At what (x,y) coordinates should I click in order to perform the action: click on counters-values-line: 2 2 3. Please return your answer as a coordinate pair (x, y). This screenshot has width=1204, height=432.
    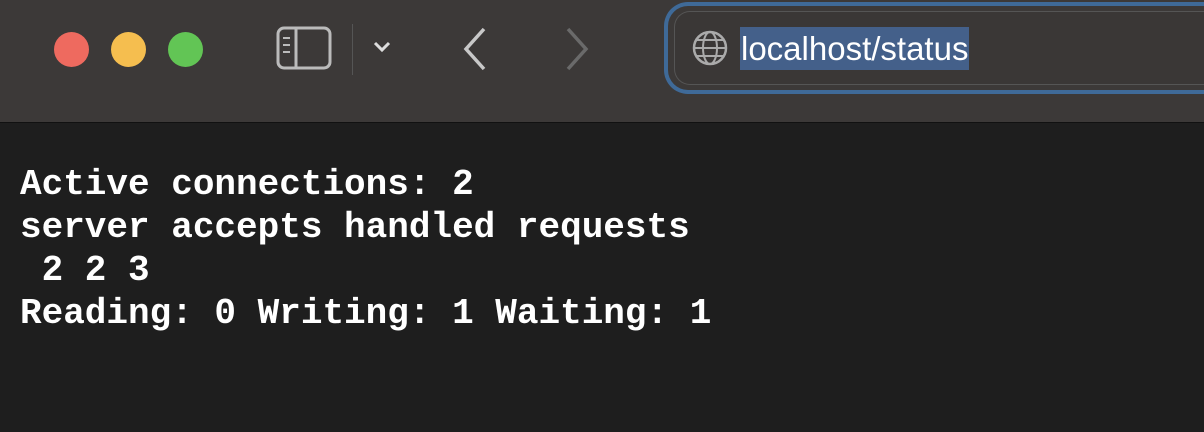
    Looking at the image, I should click on (85, 270).